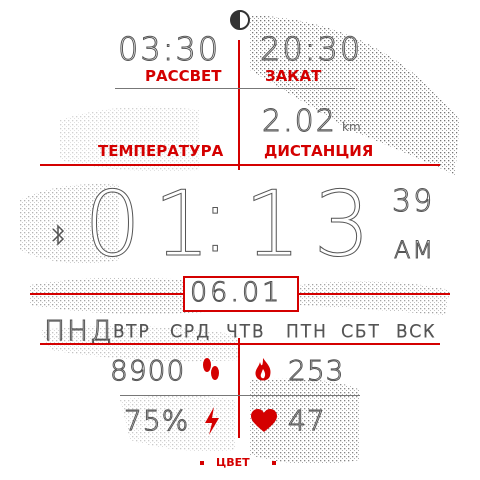 The width and height of the screenshot is (480, 480). Describe the element at coordinates (147, 371) in the screenshot. I see `steps-value: 8900` at that location.